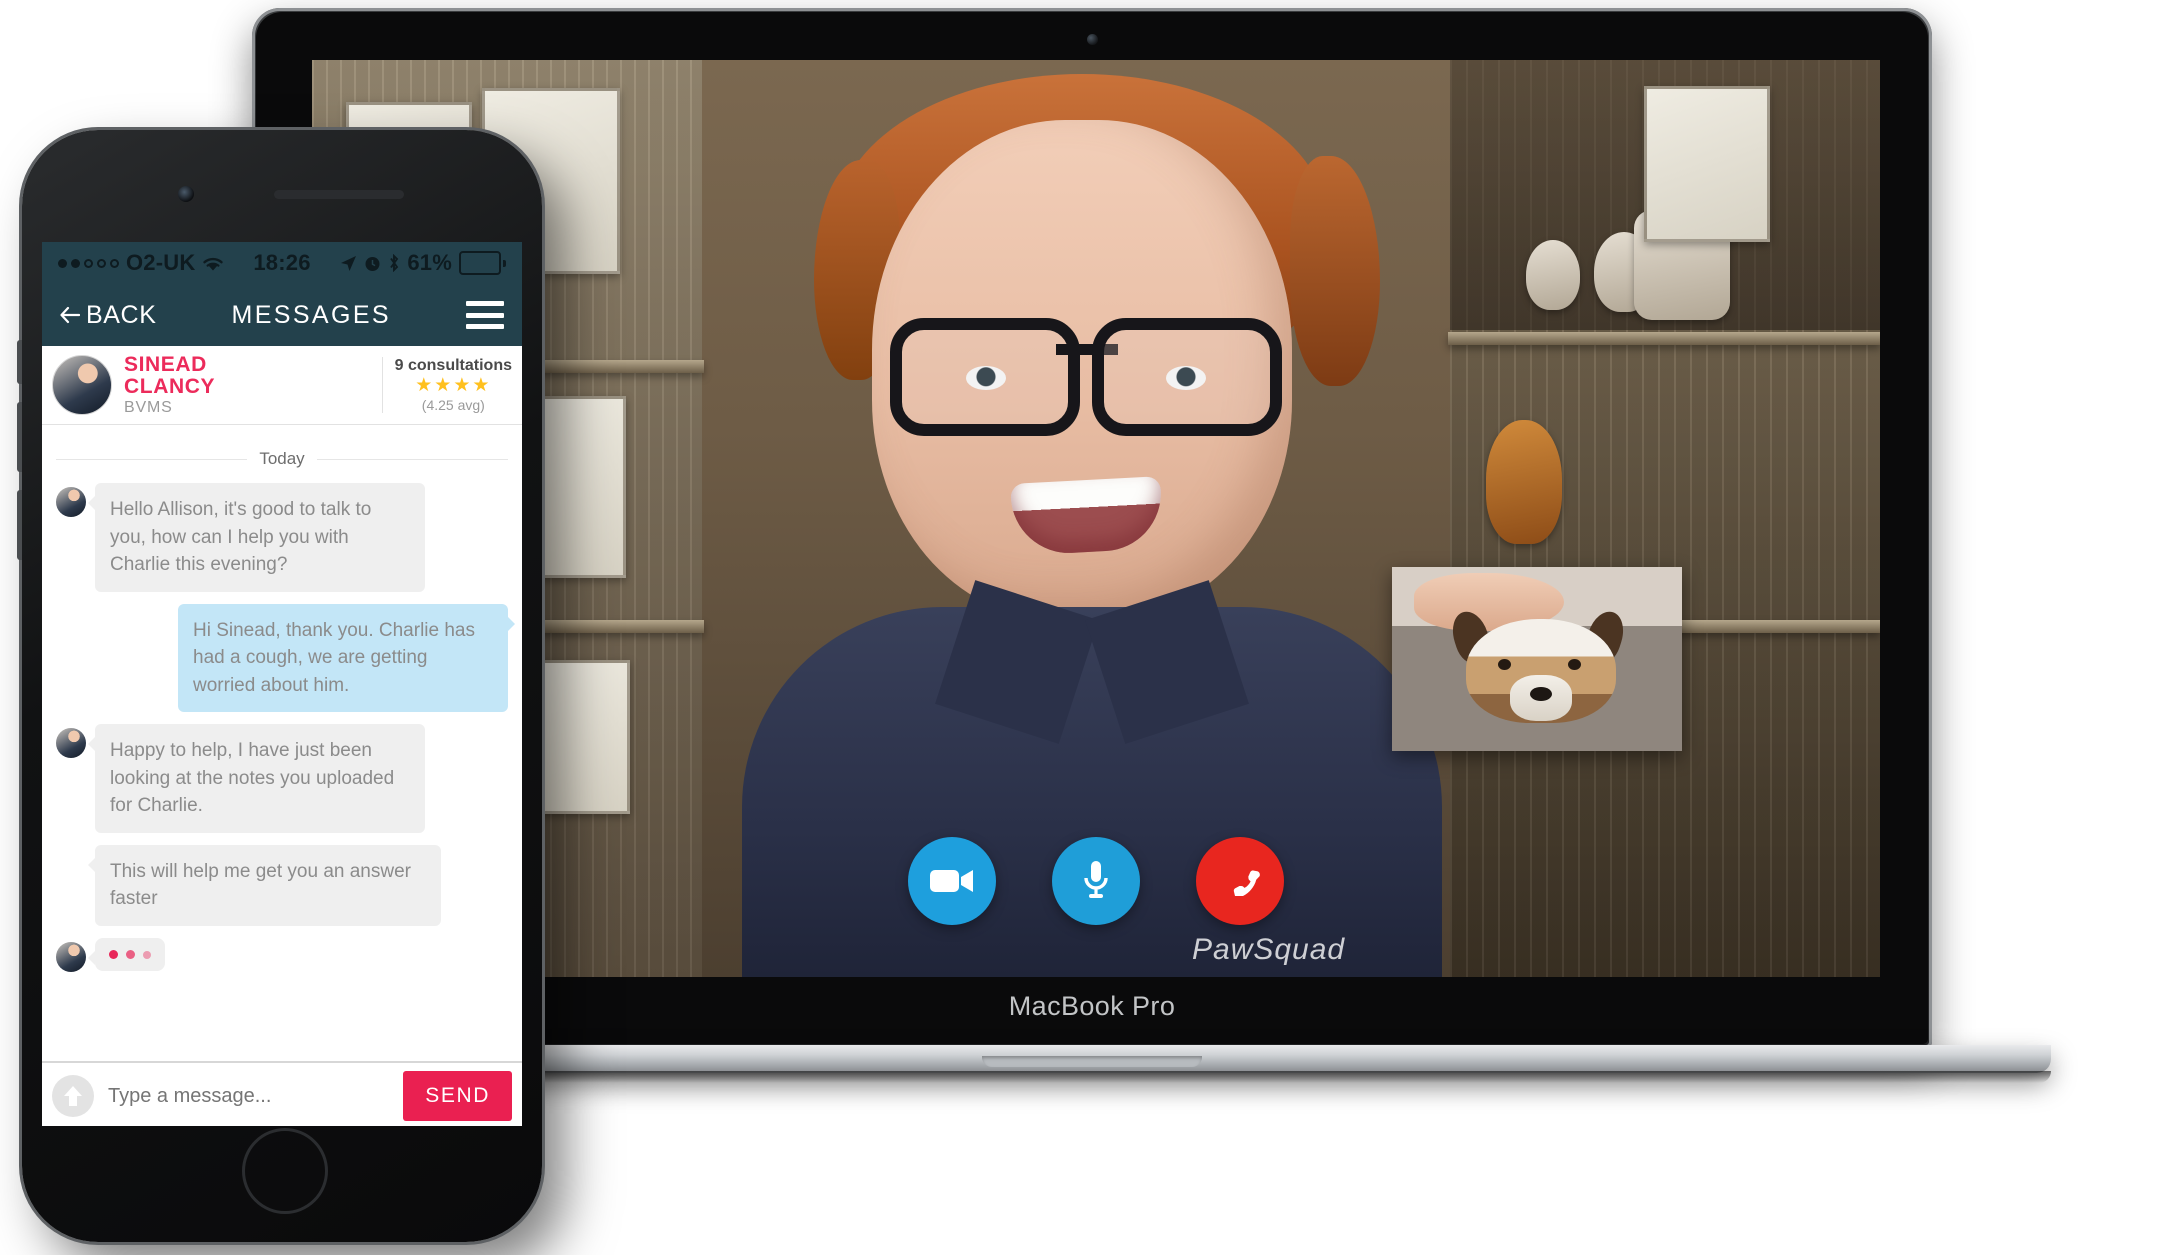 Image resolution: width=2176 pixels, height=1255 pixels. Describe the element at coordinates (165, 364) in the screenshot. I see `vet-first-name: SINEAD` at that location.